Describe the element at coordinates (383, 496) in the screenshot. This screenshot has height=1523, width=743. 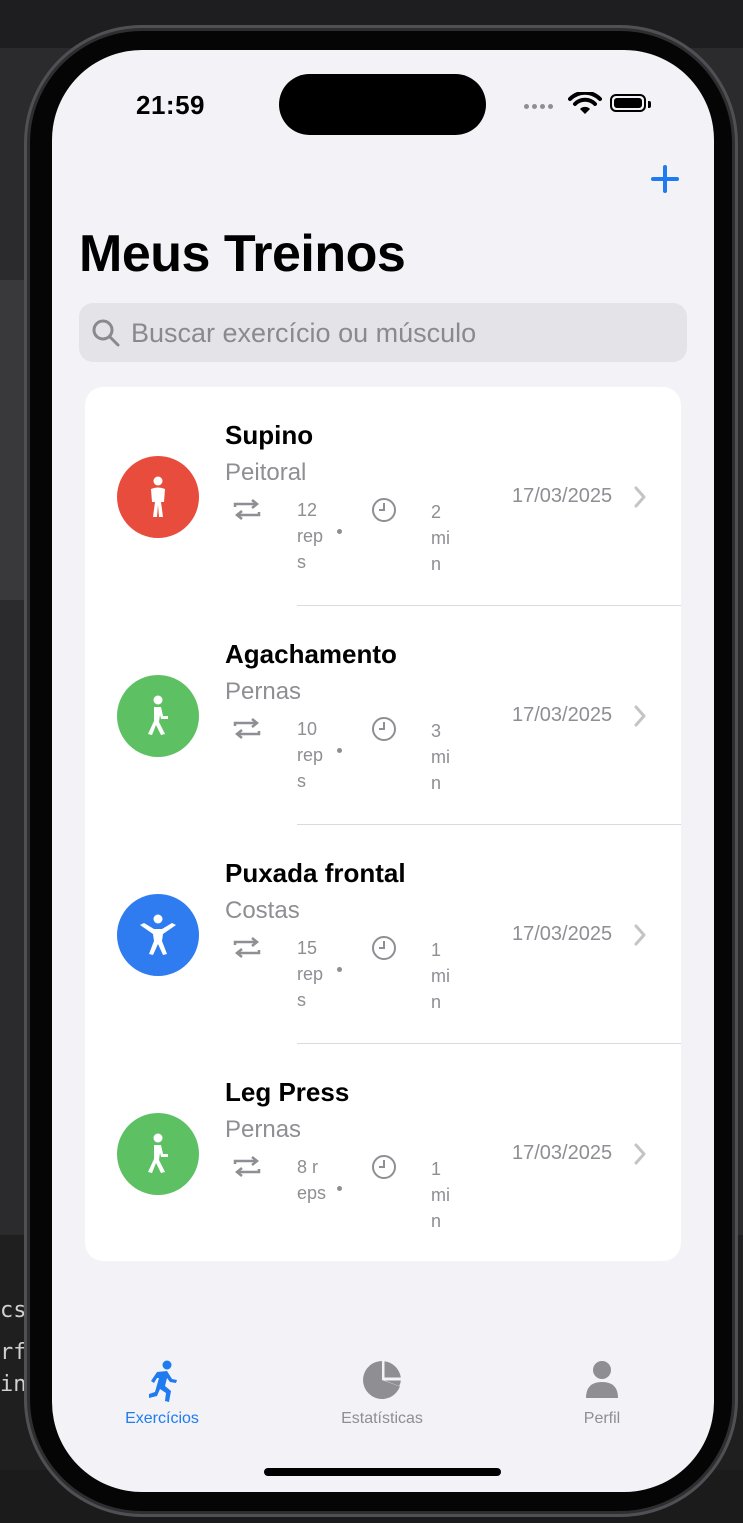
I see `exercise-row: Supino Peitoral 12 reps 2 min 17/03/2025` at that location.